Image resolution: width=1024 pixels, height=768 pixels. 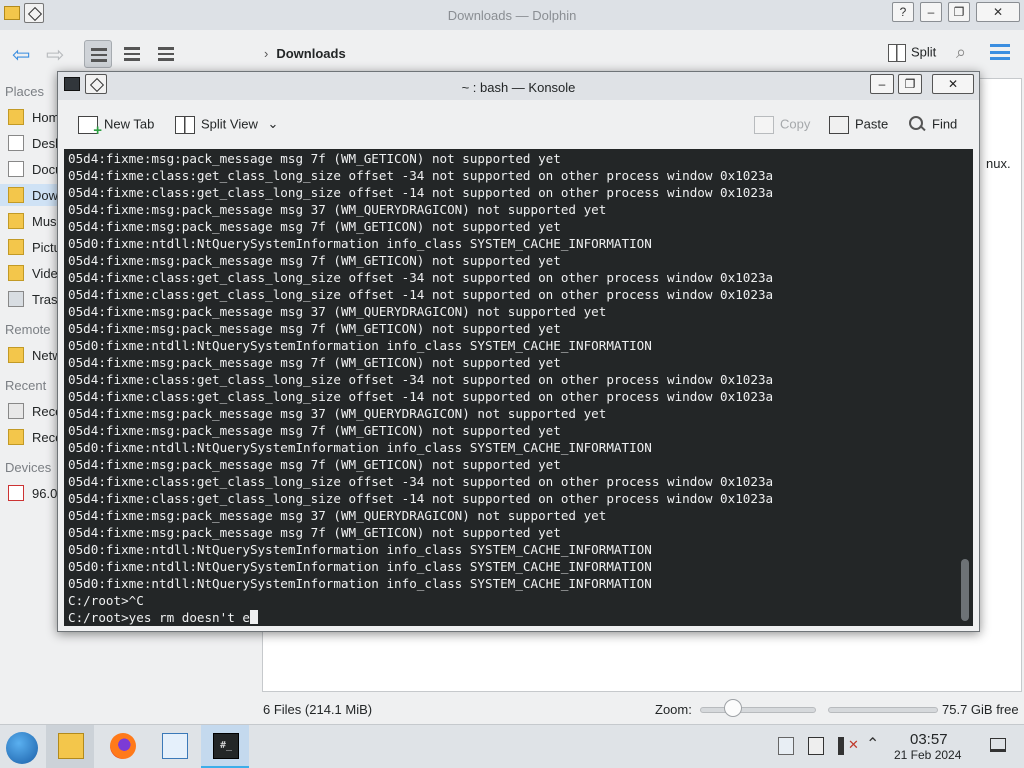 I want to click on home-folder-icon, so click(x=16, y=117).